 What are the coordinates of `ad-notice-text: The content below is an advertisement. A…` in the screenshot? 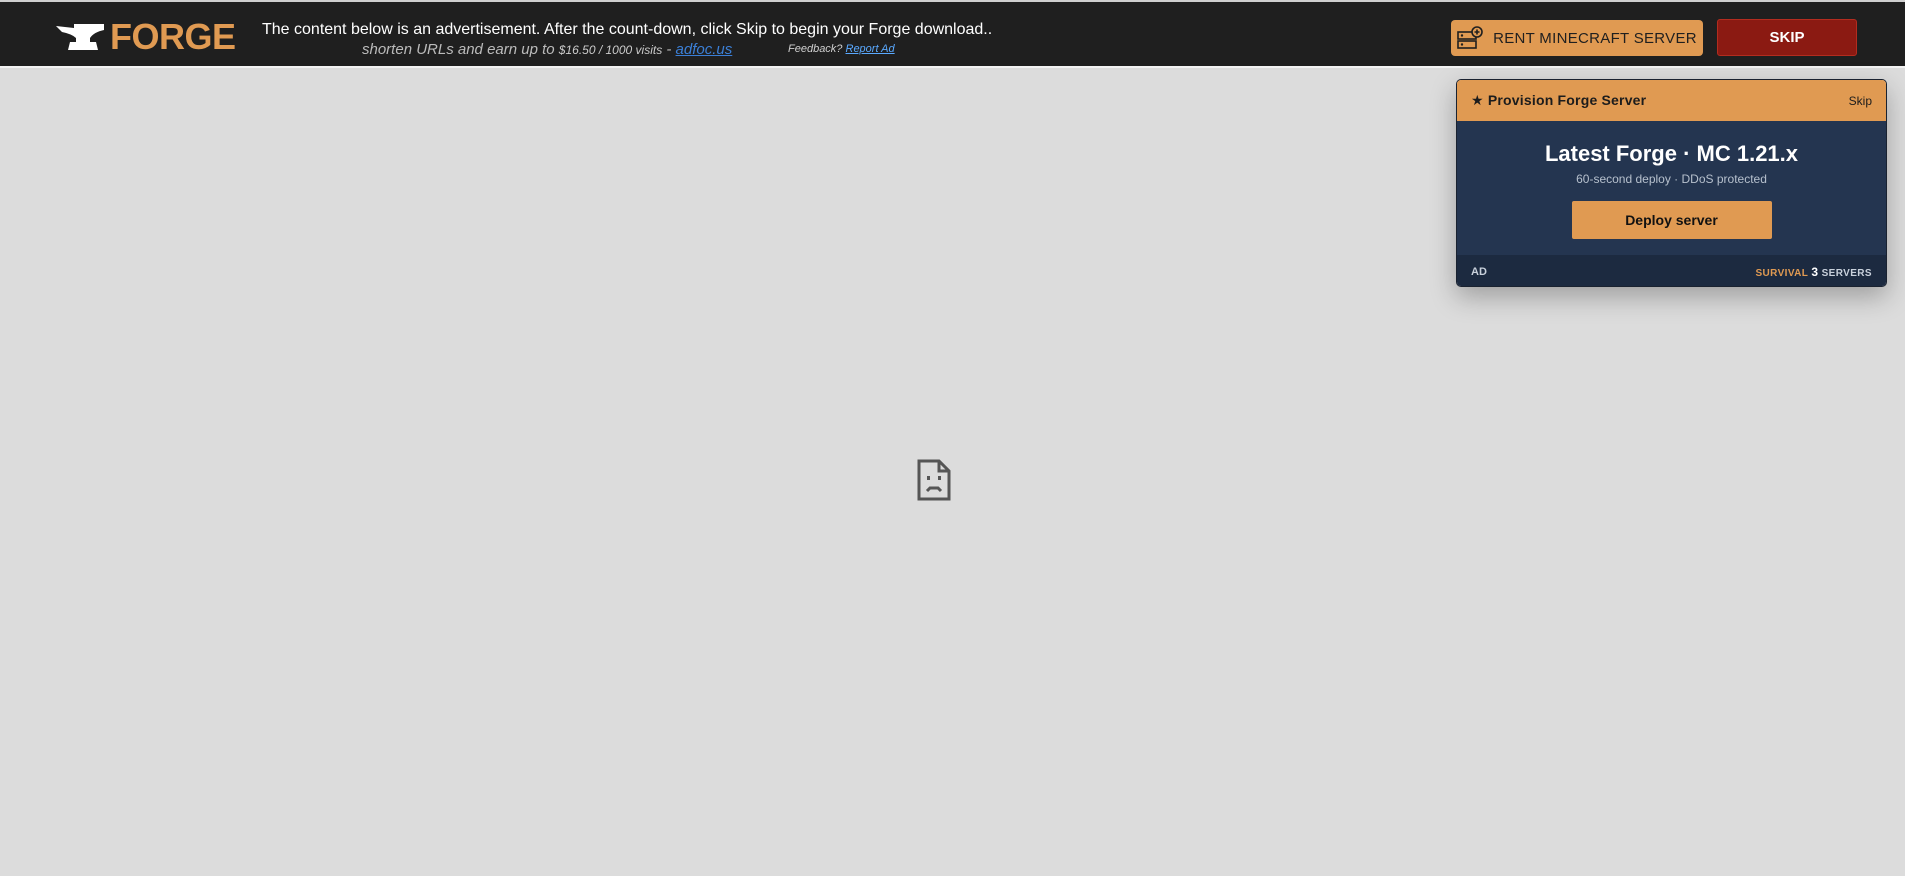 It's located at (627, 29).